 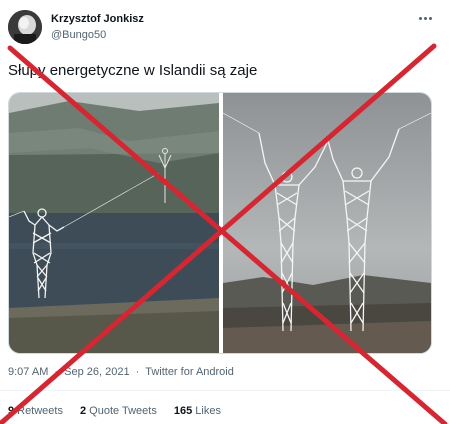 What do you see at coordinates (96, 372) in the screenshot?
I see `tweet-date: Sep 26, 2021` at bounding box center [96, 372].